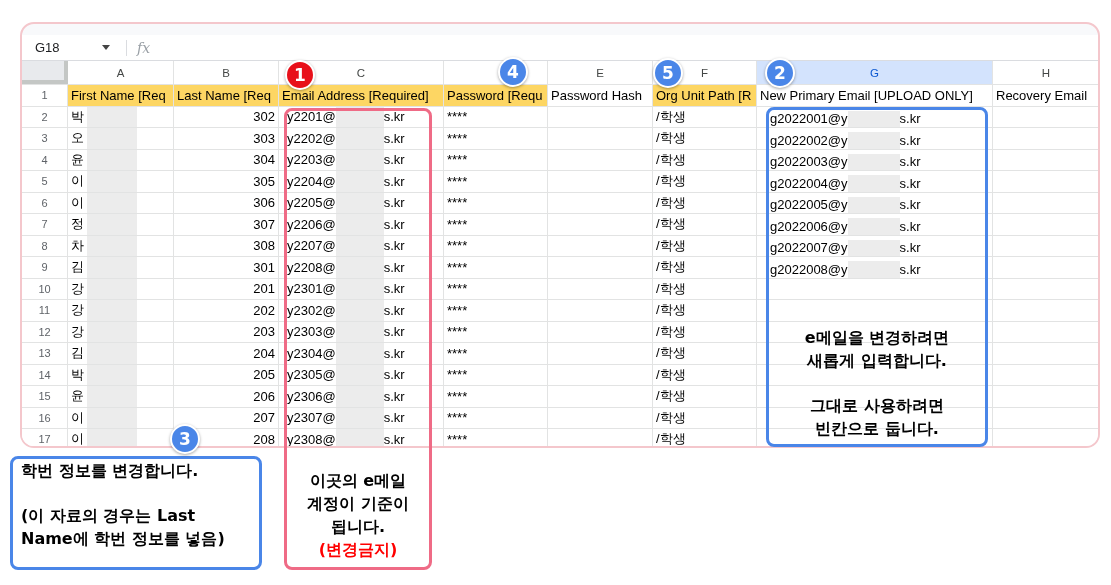  Describe the element at coordinates (226, 202) in the screenshot. I see `table-cell: 306` at that location.